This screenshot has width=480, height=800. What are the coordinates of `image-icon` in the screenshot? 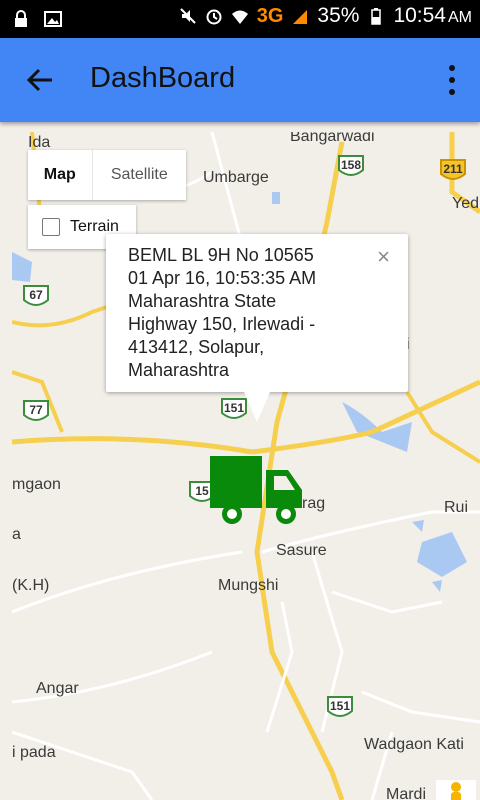 It's located at (53, 19).